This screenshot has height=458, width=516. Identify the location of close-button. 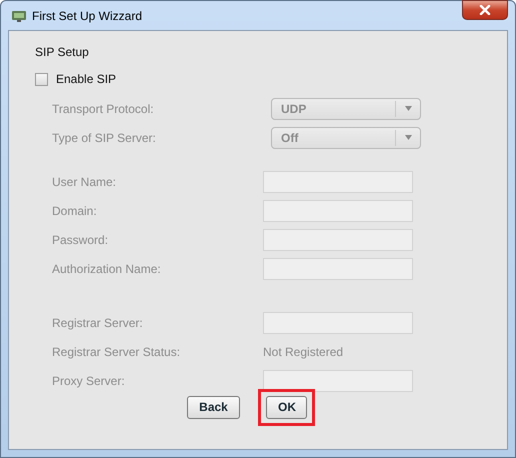
(485, 10).